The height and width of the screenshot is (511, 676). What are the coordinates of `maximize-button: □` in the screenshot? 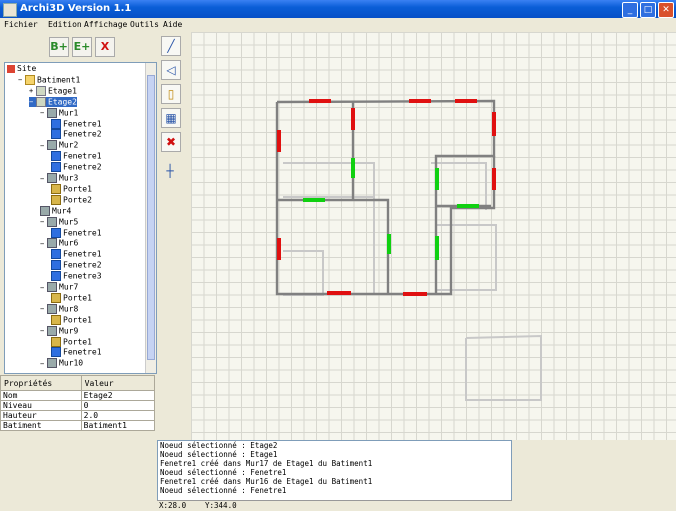 It's located at (648, 10).